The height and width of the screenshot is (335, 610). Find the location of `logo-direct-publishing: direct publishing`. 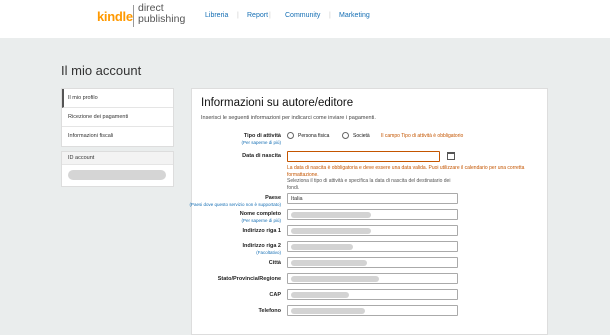

logo-direct-publishing: direct publishing is located at coordinates (161, 14).